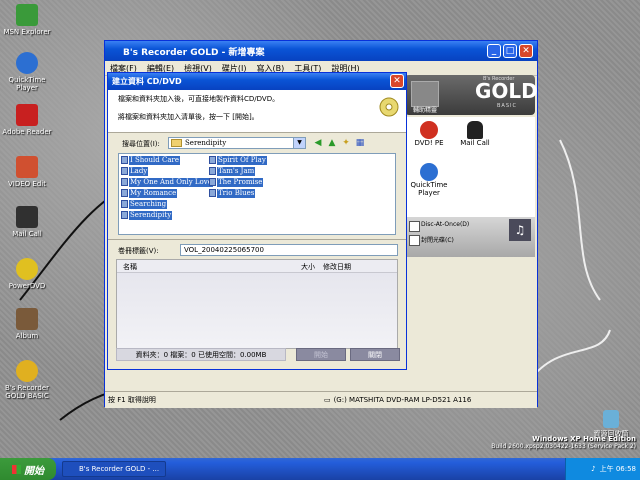 Image resolution: width=640 pixels, height=480 pixels. I want to click on desktop-icon-msn: MSN Explorer, so click(27, 20).